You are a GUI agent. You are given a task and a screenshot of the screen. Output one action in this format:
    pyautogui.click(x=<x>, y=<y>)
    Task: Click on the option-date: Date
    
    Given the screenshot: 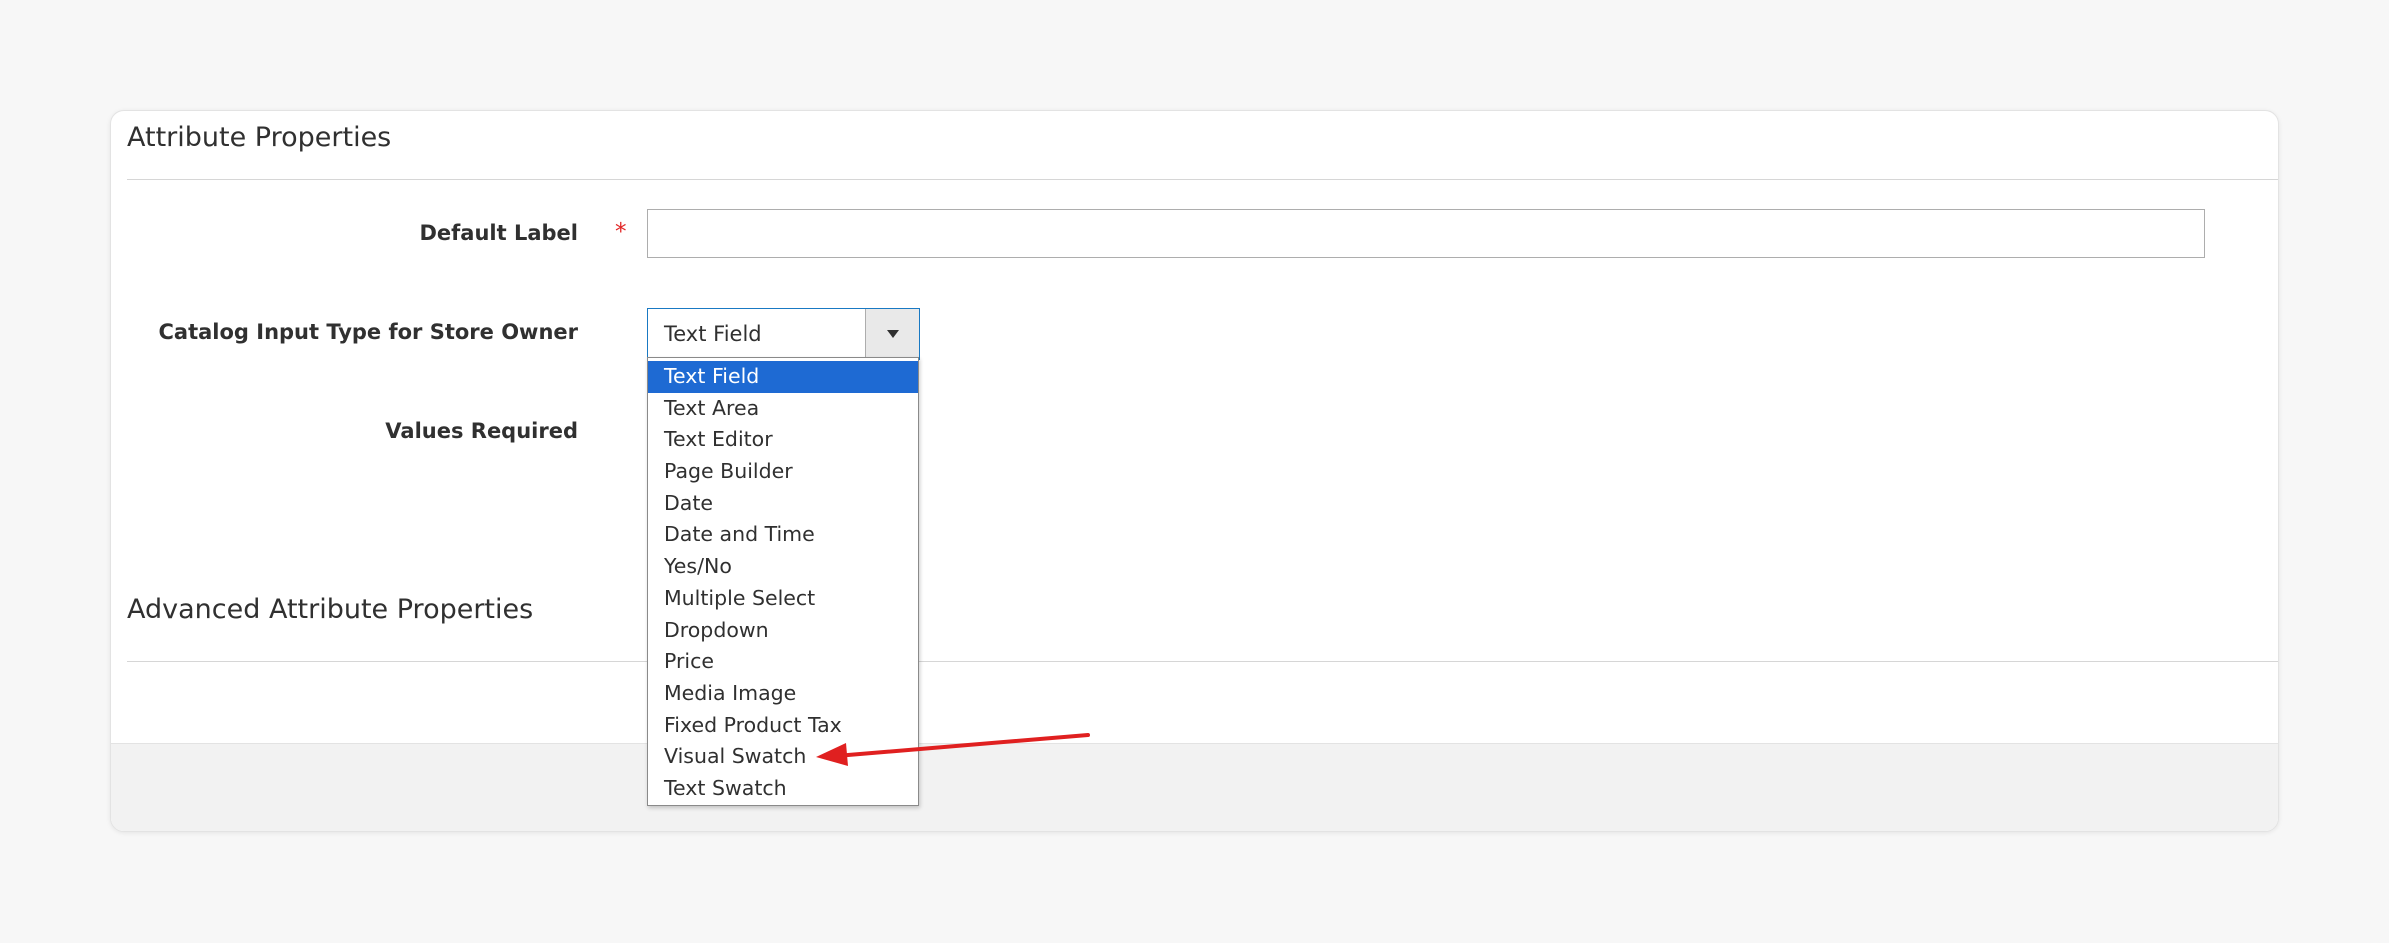 What is the action you would take?
    pyautogui.click(x=783, y=504)
    